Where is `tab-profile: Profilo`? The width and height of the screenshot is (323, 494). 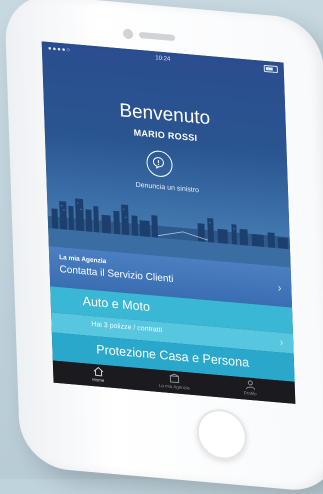 tab-profile: Profilo is located at coordinates (250, 388).